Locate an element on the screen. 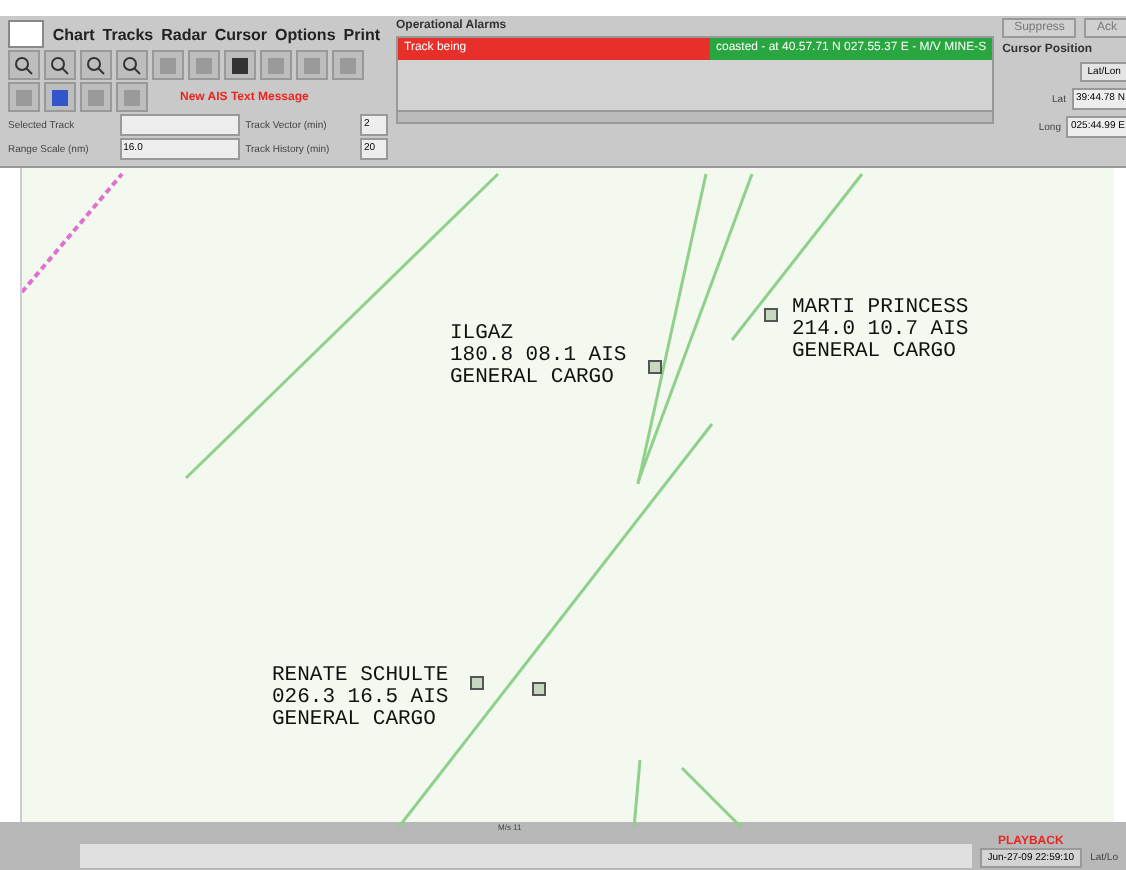  menu-item: Radar is located at coordinates (184, 34).